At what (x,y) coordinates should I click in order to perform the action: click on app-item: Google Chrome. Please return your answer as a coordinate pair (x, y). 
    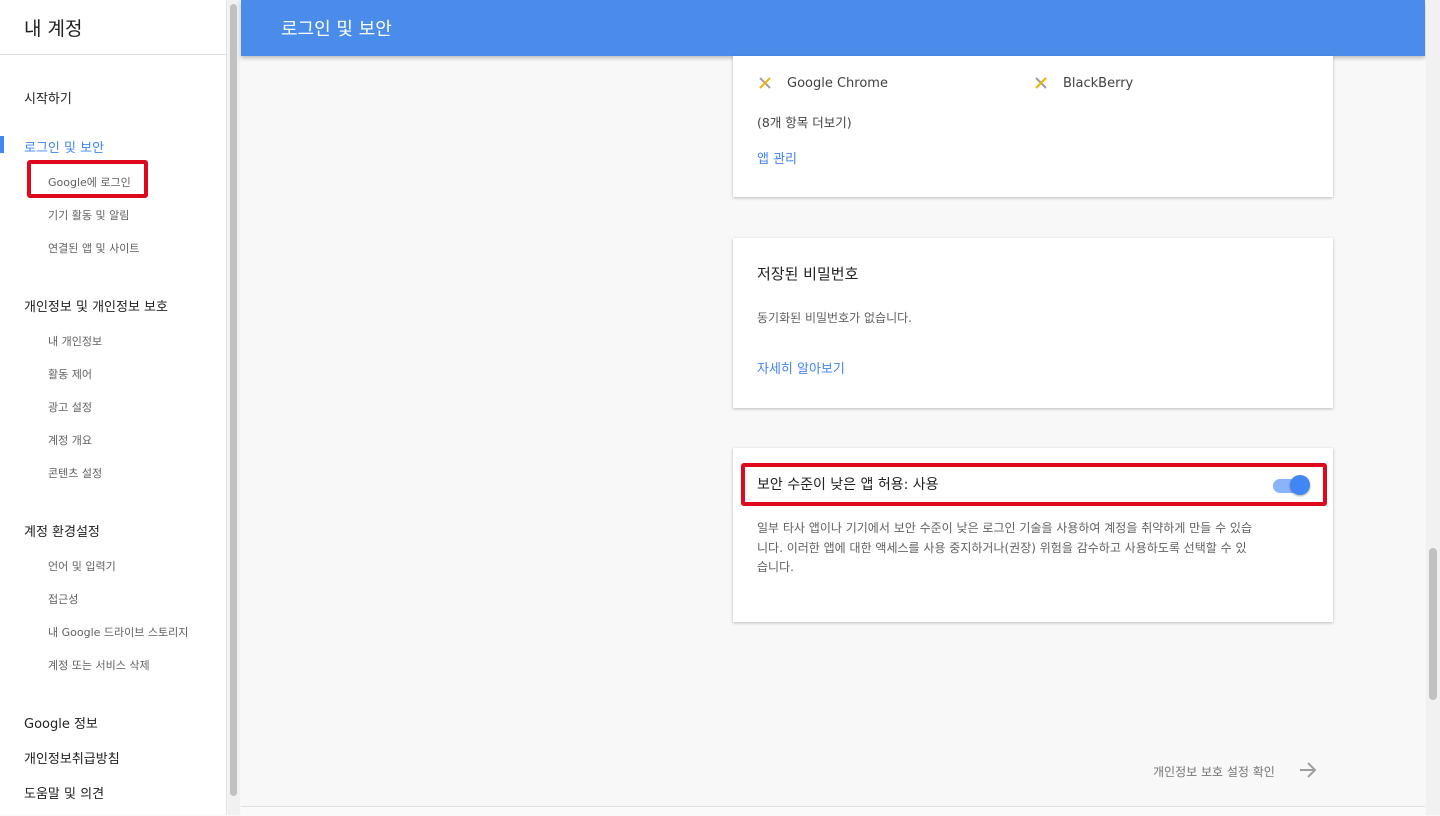
    Looking at the image, I should click on (822, 83).